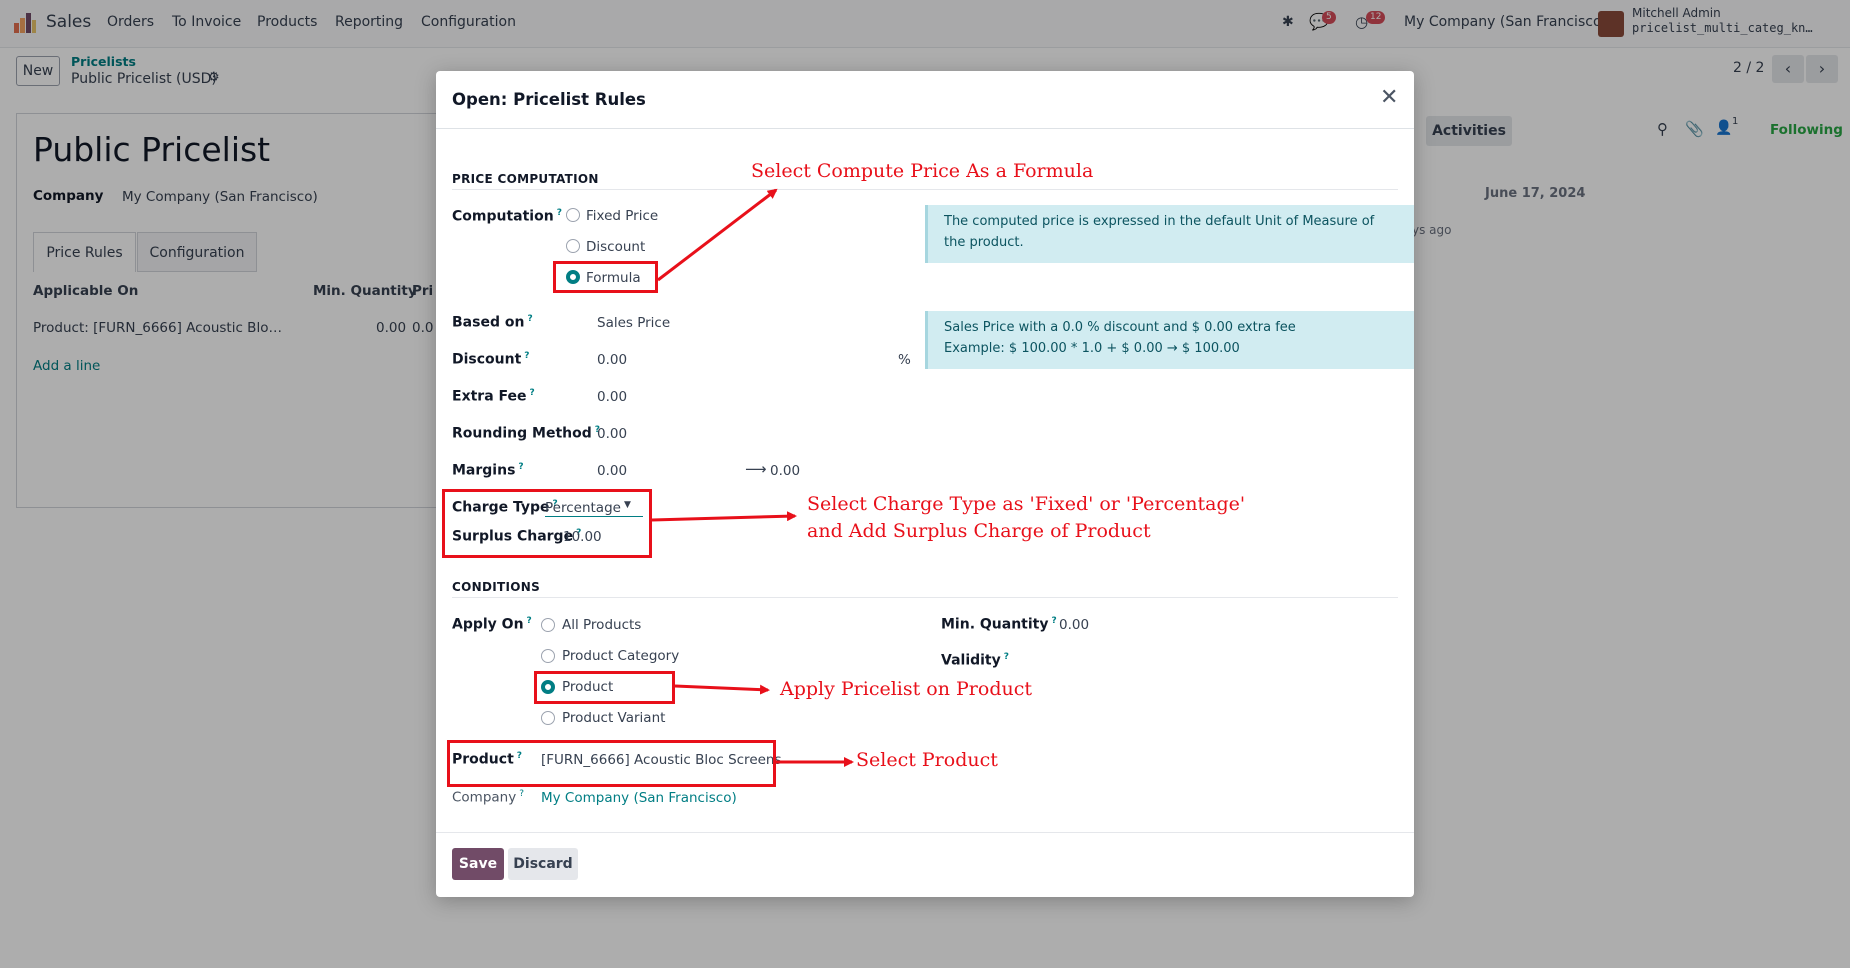 Image resolution: width=1850 pixels, height=968 pixels. Describe the element at coordinates (752, 477) in the screenshot. I see `annotation-arrows` at that location.